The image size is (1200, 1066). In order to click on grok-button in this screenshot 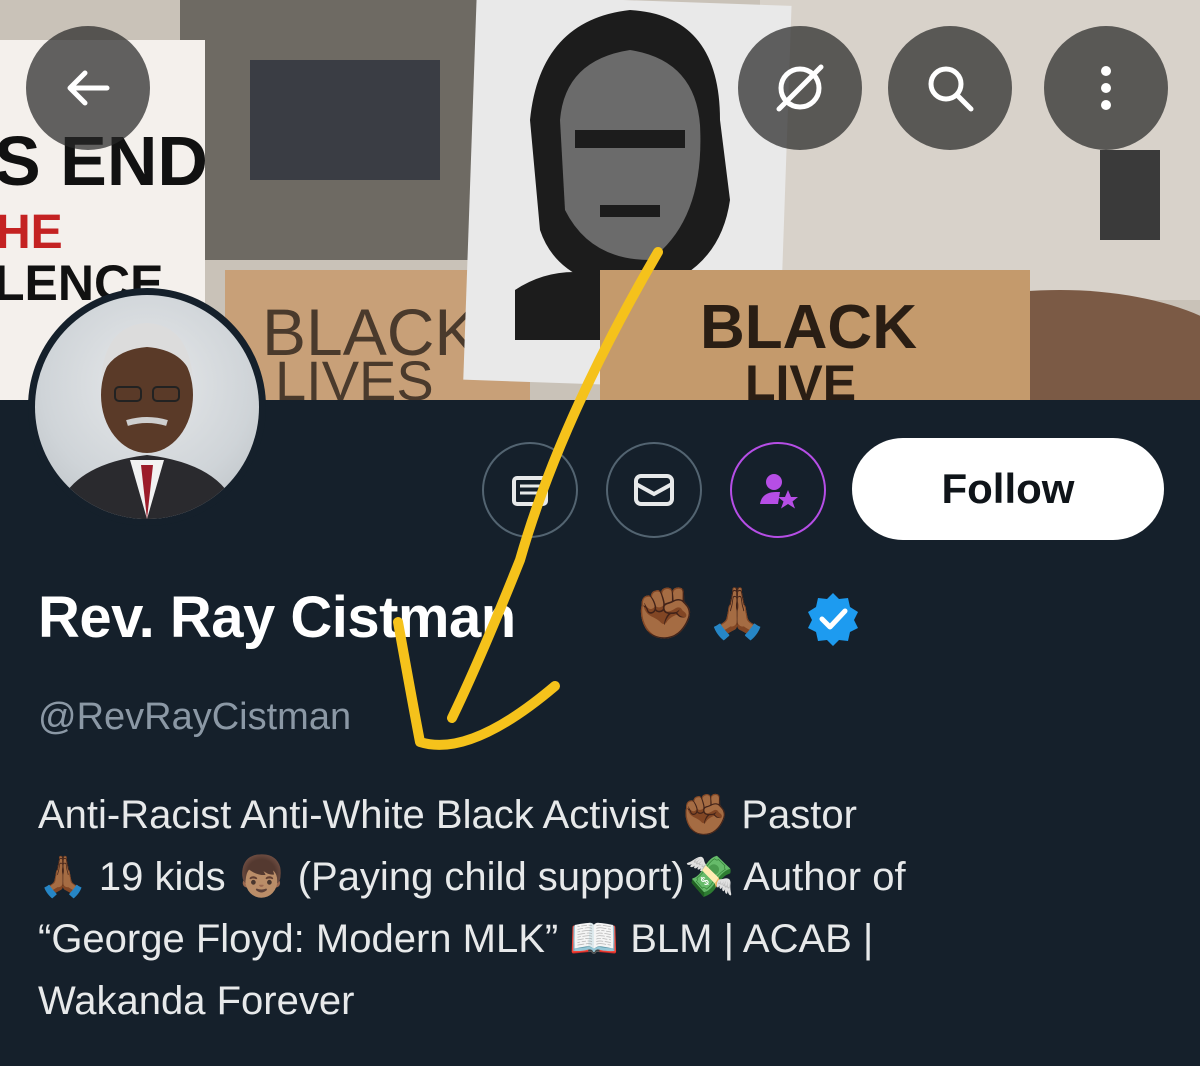, I will do `click(800, 88)`.